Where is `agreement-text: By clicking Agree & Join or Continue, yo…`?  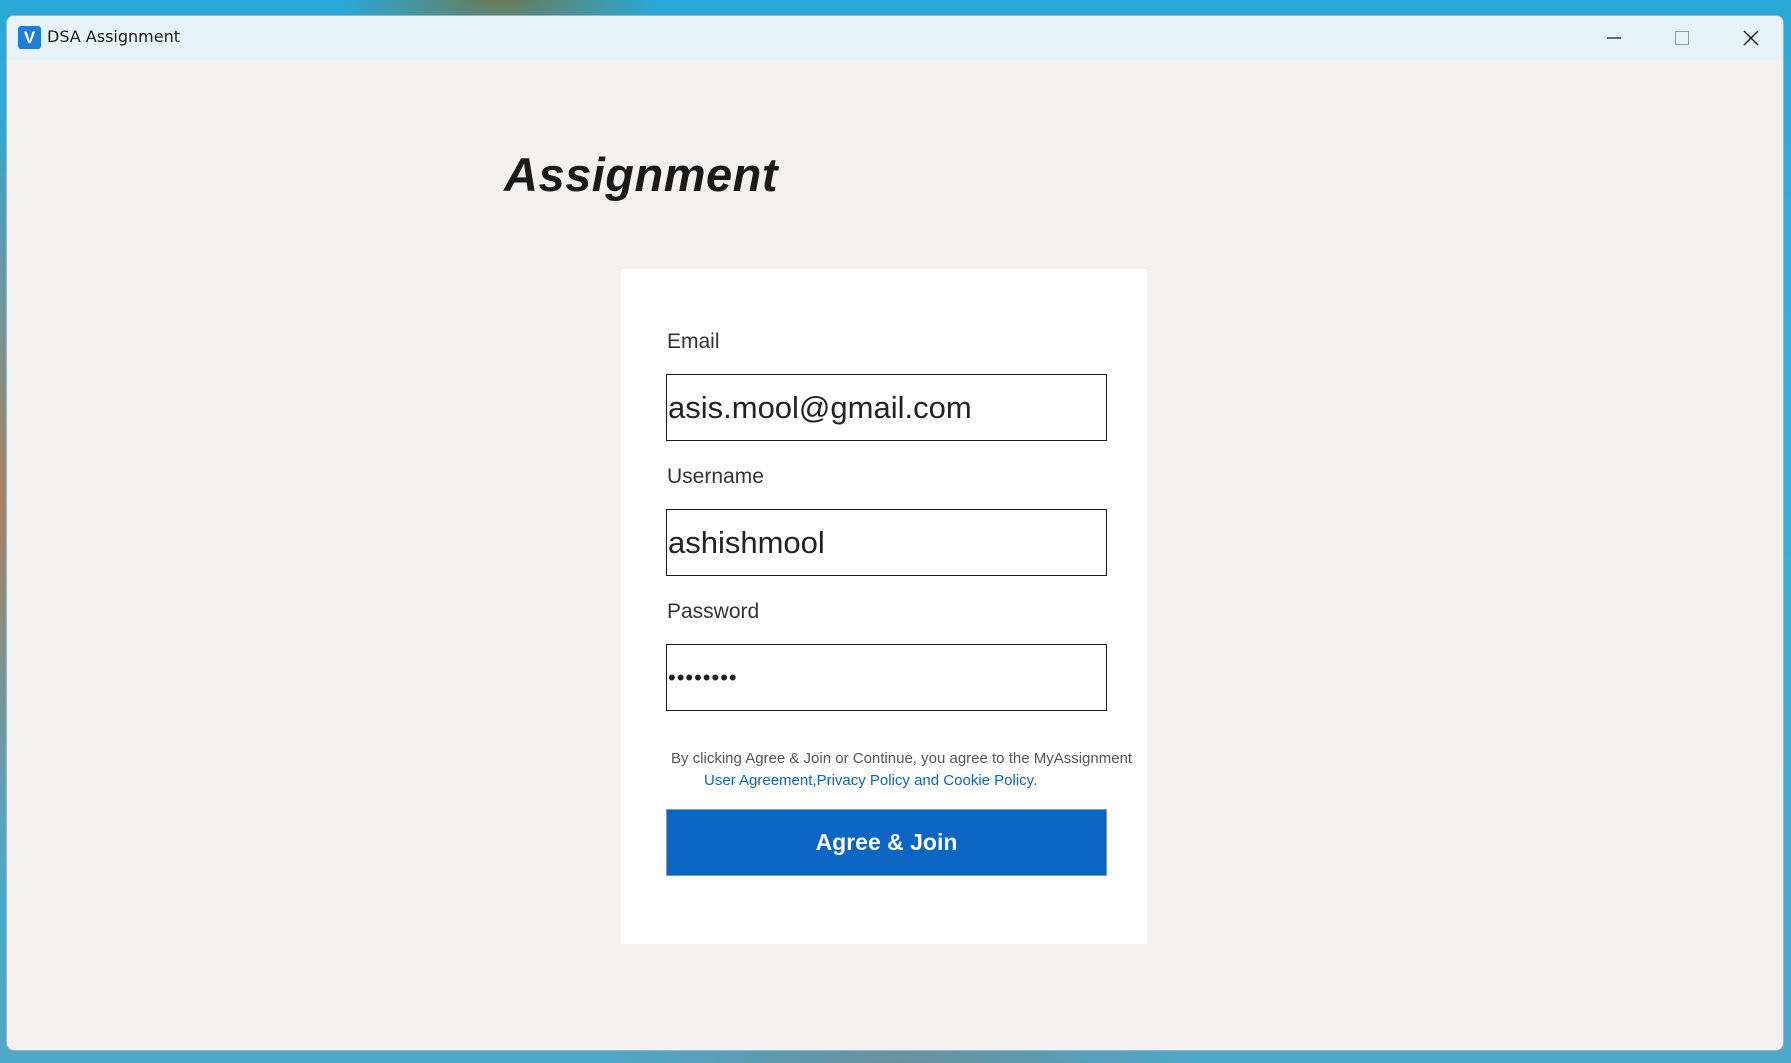 agreement-text: By clicking Agree & Join or Continue, yo… is located at coordinates (906, 770).